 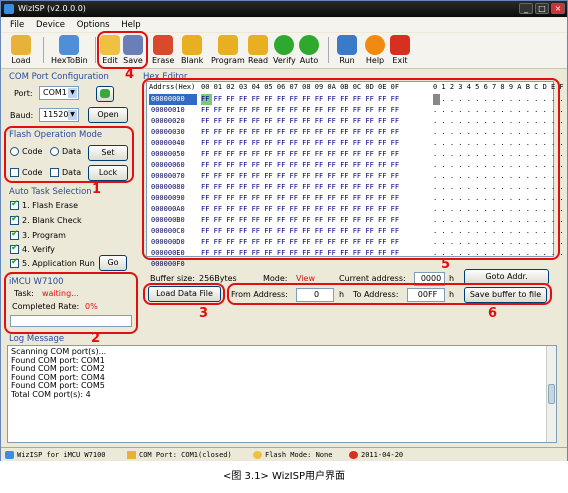 What do you see at coordinates (228, 50) in the screenshot?
I see `program-button: Program` at bounding box center [228, 50].